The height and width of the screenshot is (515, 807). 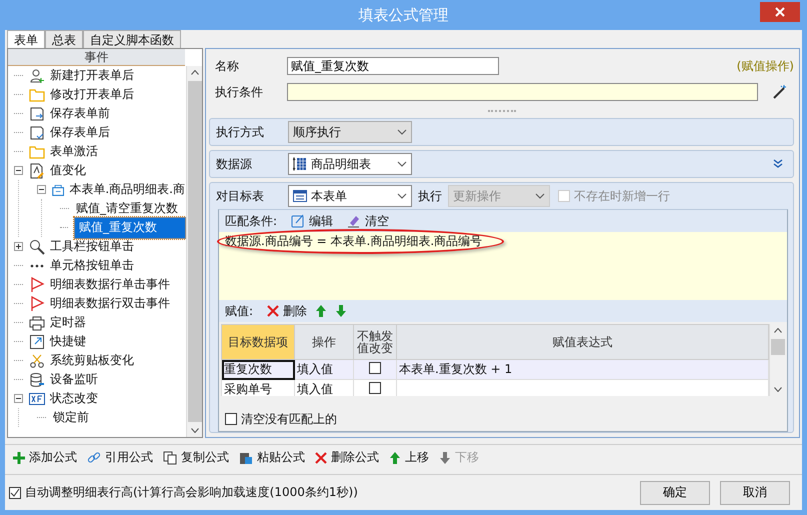 What do you see at coordinates (409, 457) in the screenshot?
I see `toolbar-button: 上移` at bounding box center [409, 457].